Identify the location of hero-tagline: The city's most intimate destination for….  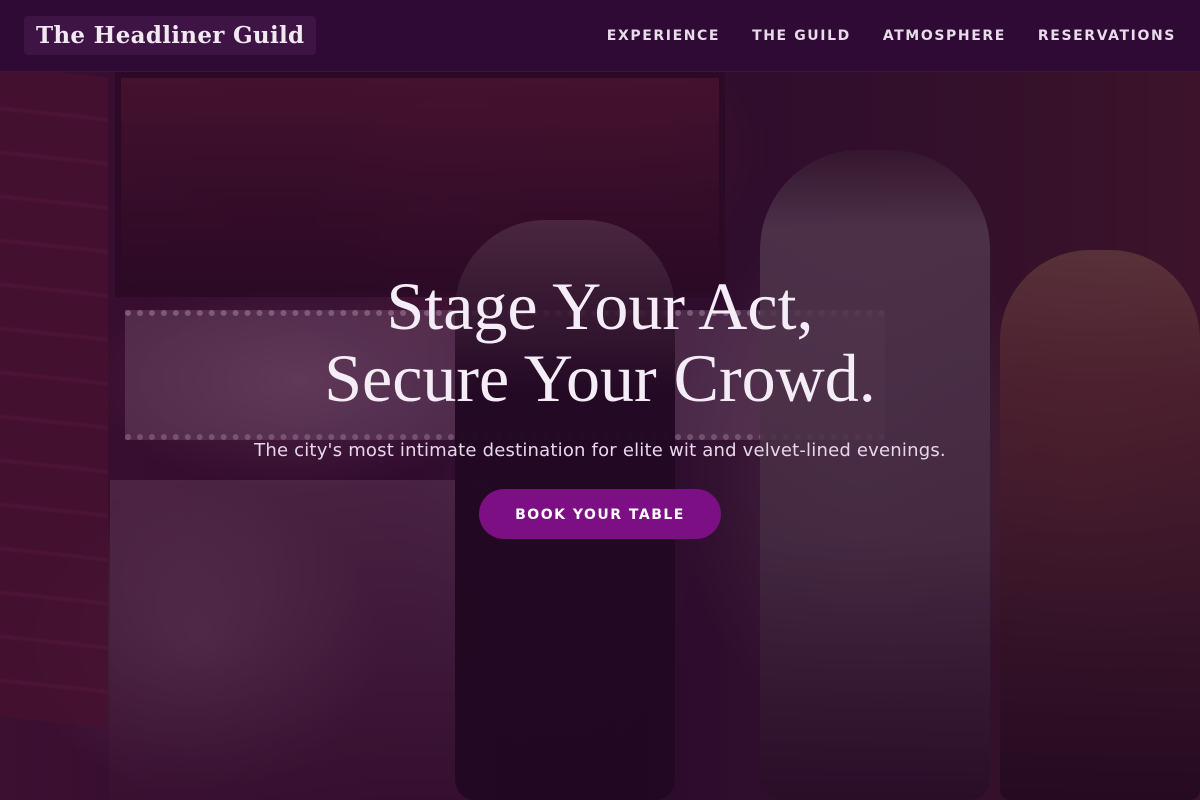
(600, 450).